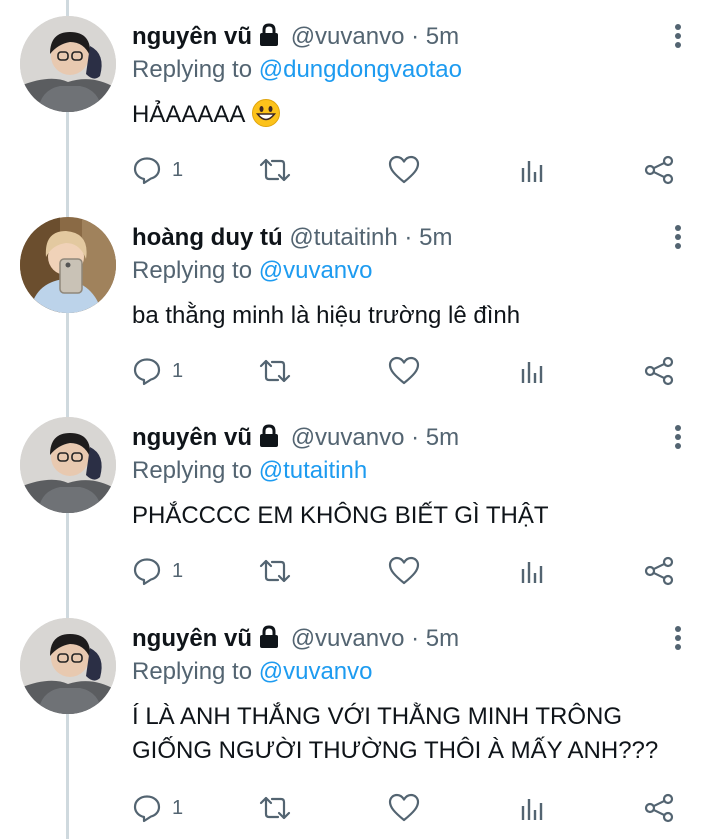  Describe the element at coordinates (207, 237) in the screenshot. I see `display-name: hoàng duy tú` at that location.